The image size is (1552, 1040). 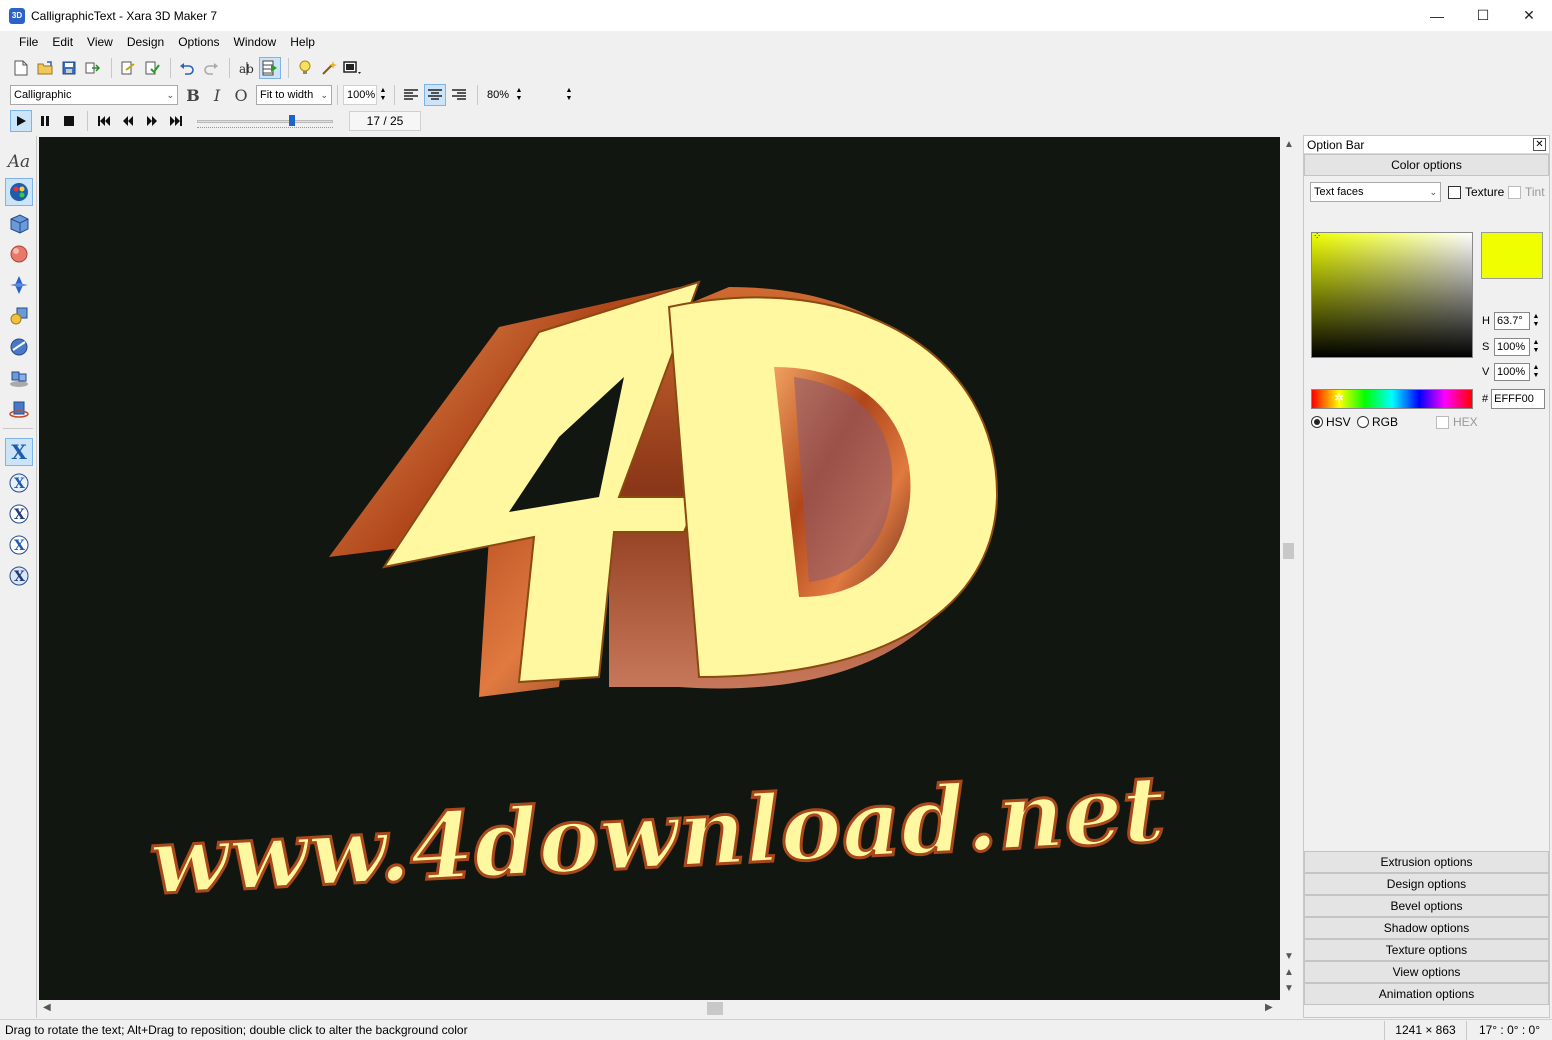 What do you see at coordinates (69, 68) in the screenshot?
I see `save-icon` at bounding box center [69, 68].